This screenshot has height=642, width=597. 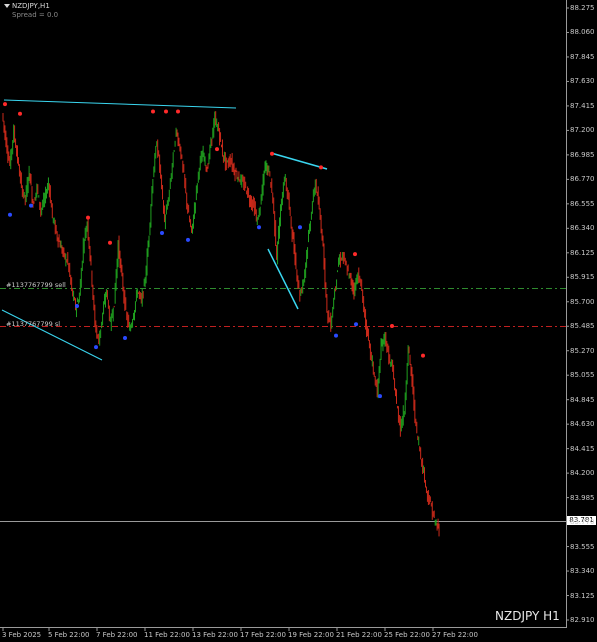 What do you see at coordinates (582, 252) in the screenshot?
I see `price-tick-label: 86.125` at bounding box center [582, 252].